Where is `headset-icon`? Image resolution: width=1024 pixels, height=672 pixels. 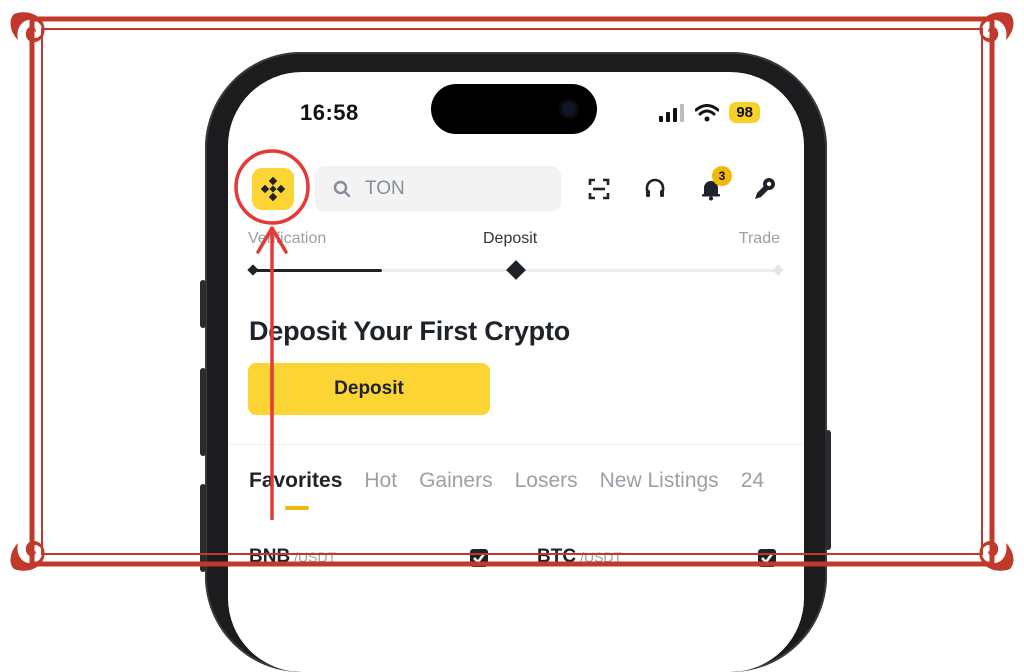 headset-icon is located at coordinates (655, 187).